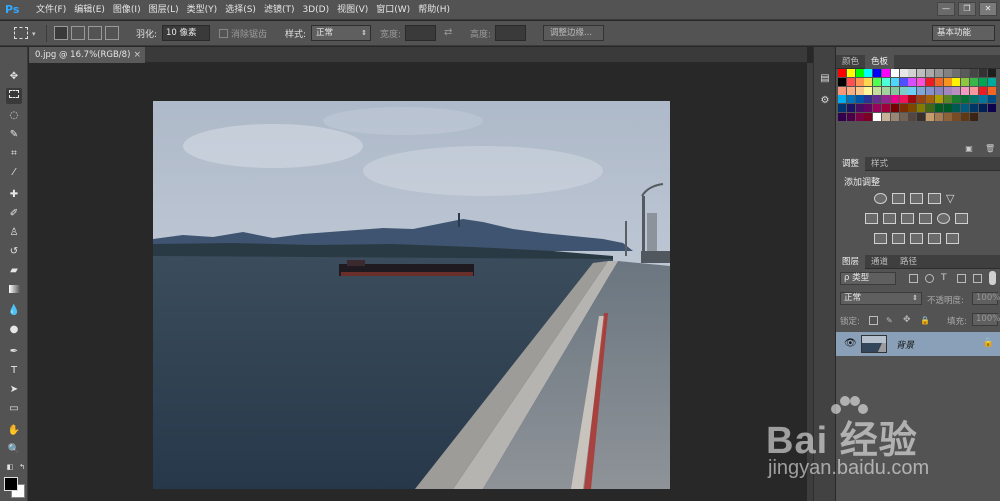  What do you see at coordinates (880, 62) in the screenshot?
I see `tab-swatches: 色板` at bounding box center [880, 62].